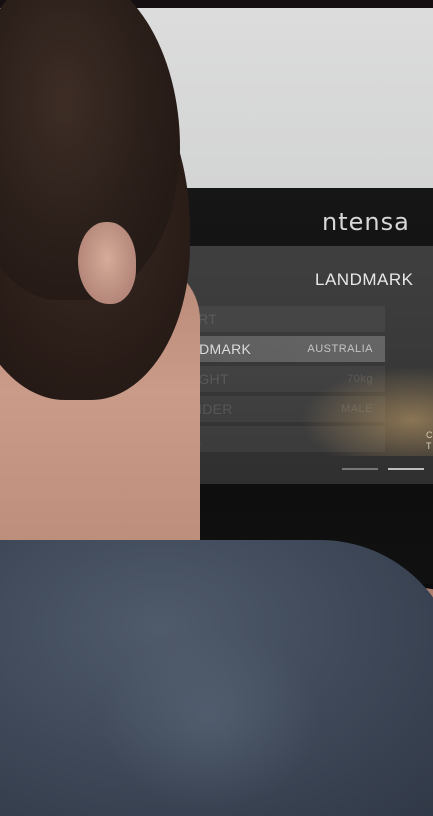 The image size is (433, 816). What do you see at coordinates (360, 469) in the screenshot?
I see `page-indicator` at bounding box center [360, 469].